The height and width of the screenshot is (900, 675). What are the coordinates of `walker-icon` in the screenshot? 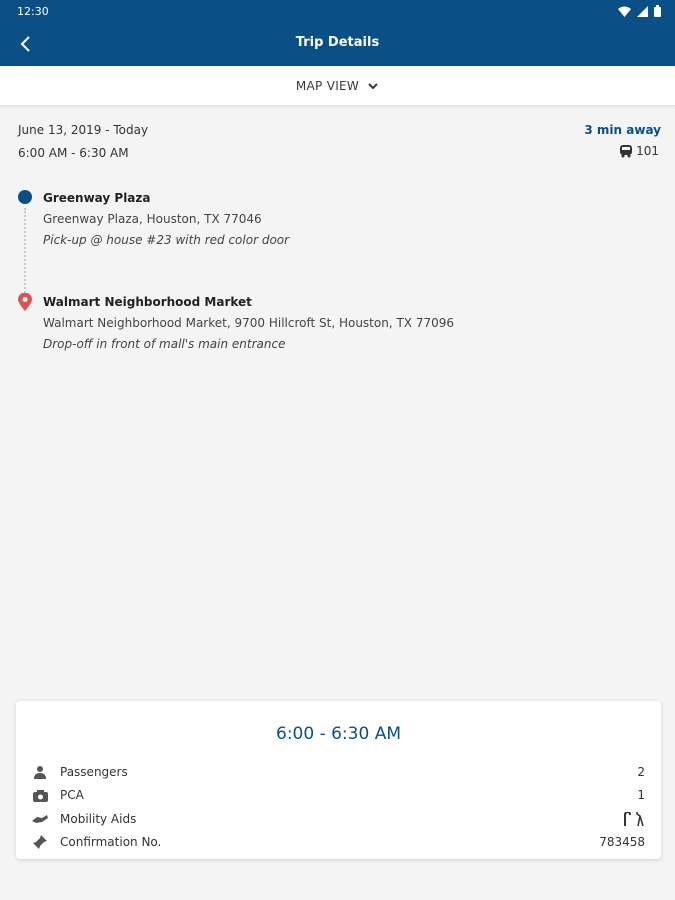 It's located at (640, 819).